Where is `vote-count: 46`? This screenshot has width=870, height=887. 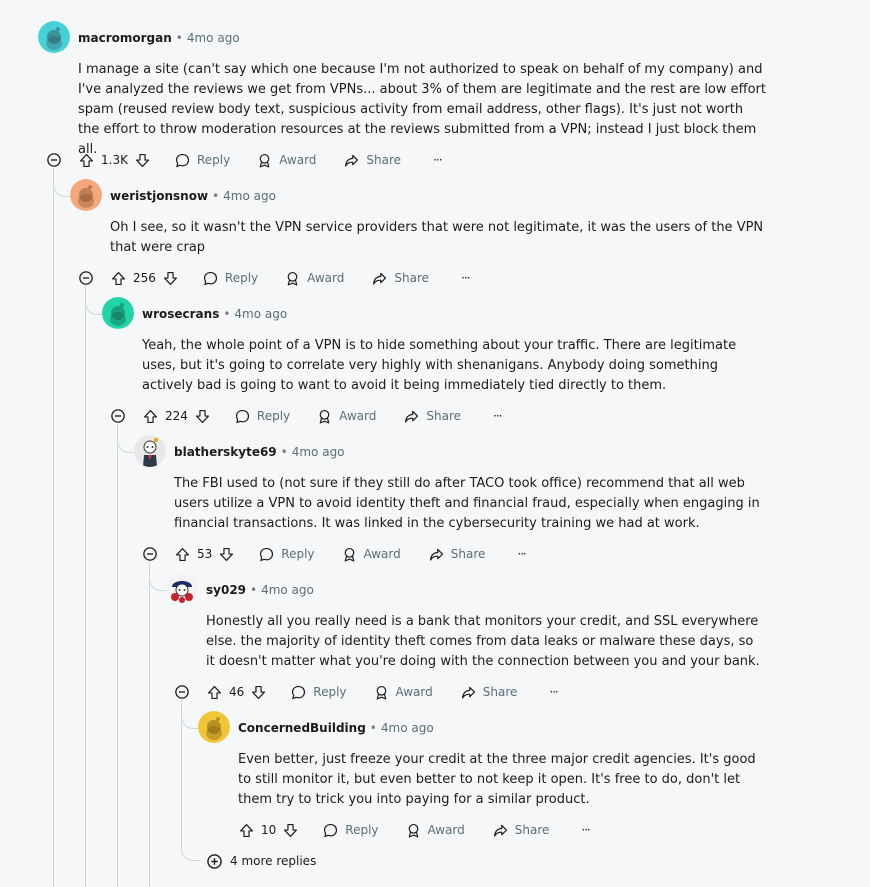 vote-count: 46 is located at coordinates (237, 692).